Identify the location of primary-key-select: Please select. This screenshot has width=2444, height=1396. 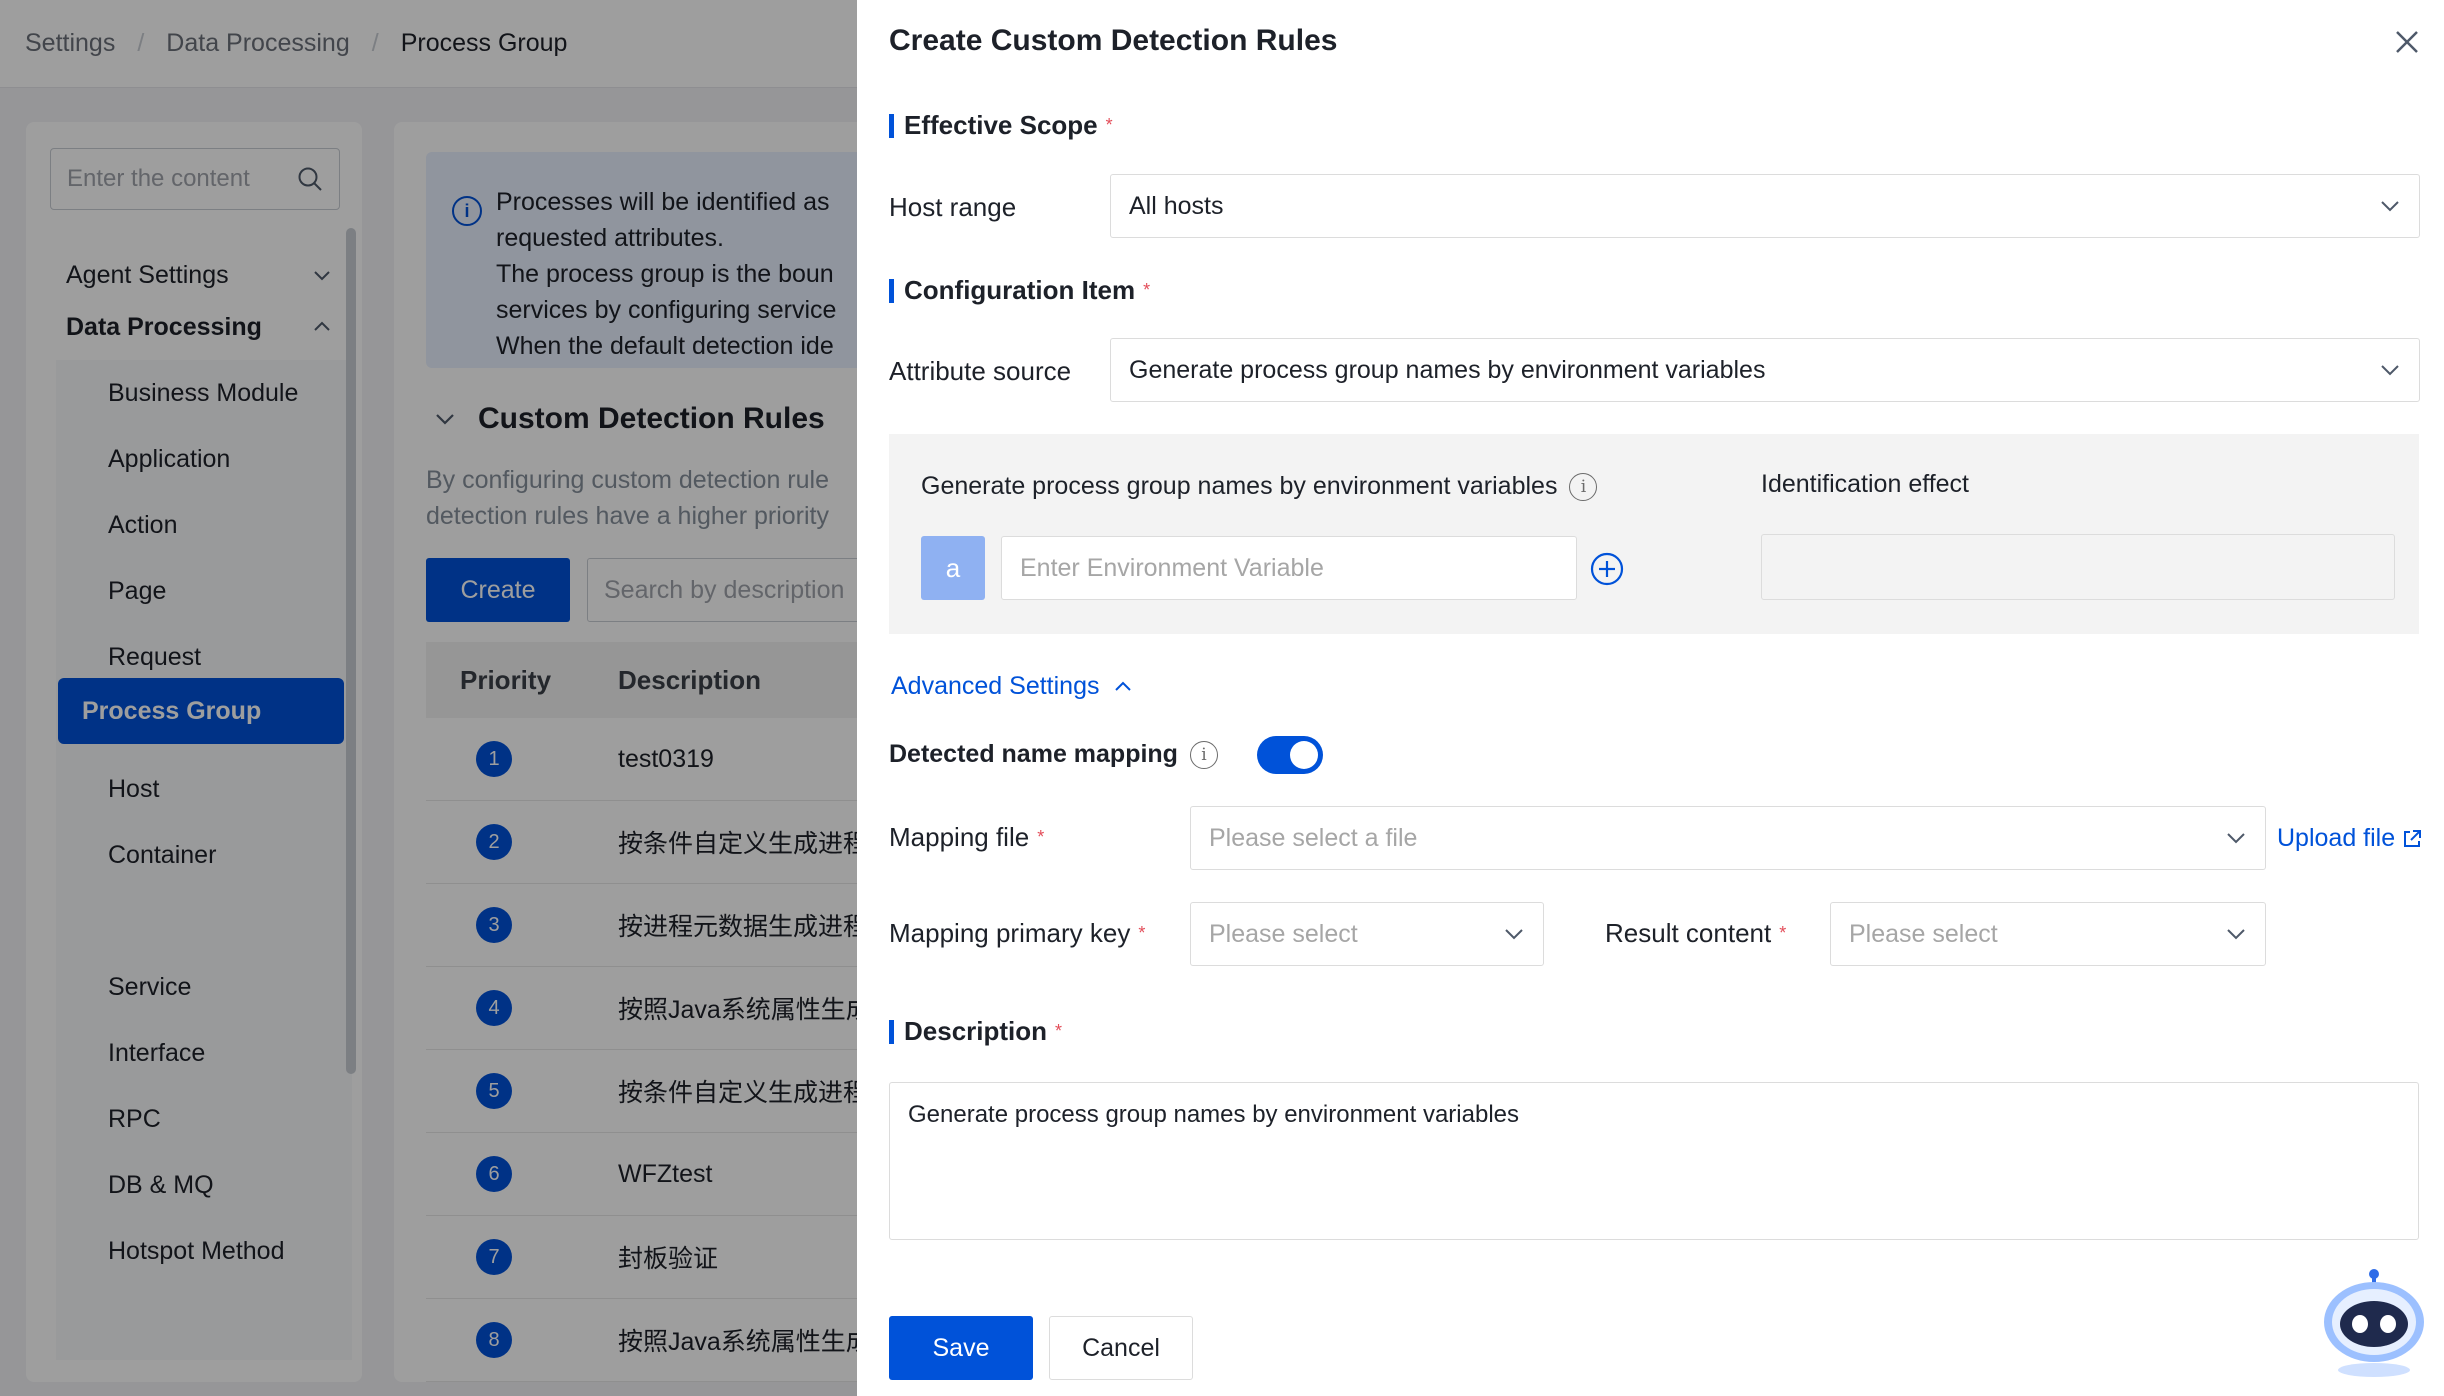
(1367, 934).